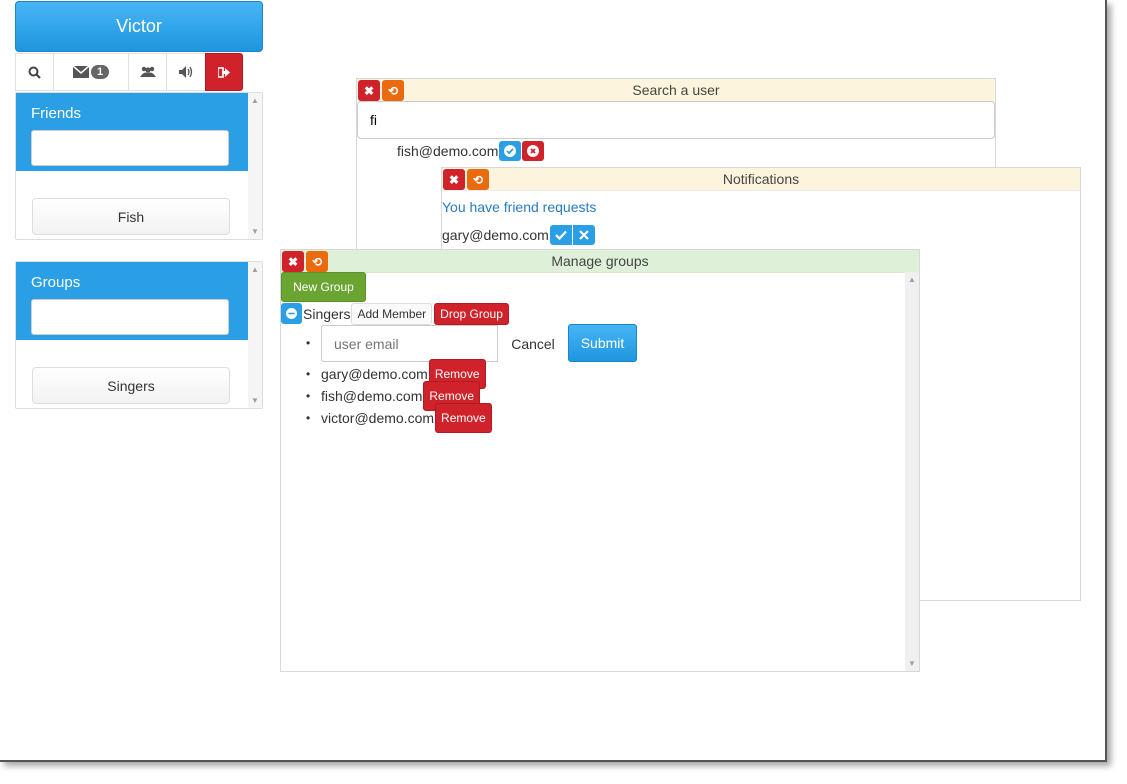 The height and width of the screenshot is (784, 1127). I want to click on messages-button: 1, so click(90, 72).